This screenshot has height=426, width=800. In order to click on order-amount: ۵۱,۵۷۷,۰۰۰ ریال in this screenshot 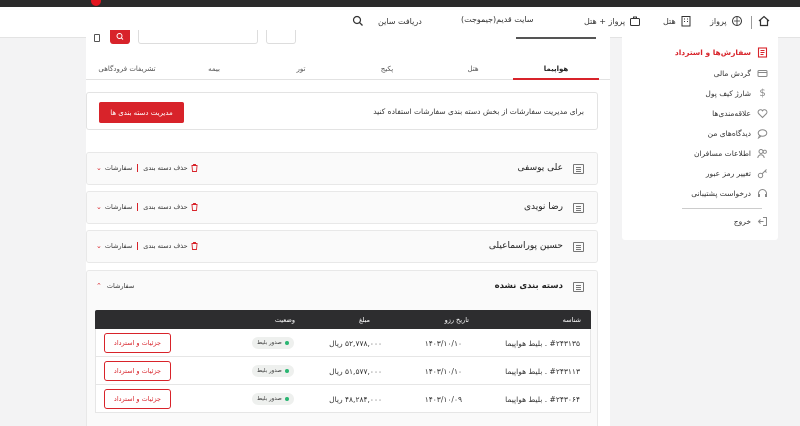, I will do `click(355, 371)`.